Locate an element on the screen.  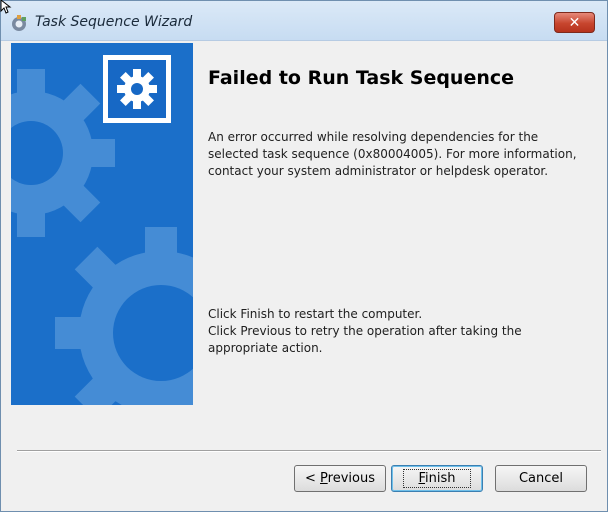
finish-label: Finish is located at coordinates (437, 478).